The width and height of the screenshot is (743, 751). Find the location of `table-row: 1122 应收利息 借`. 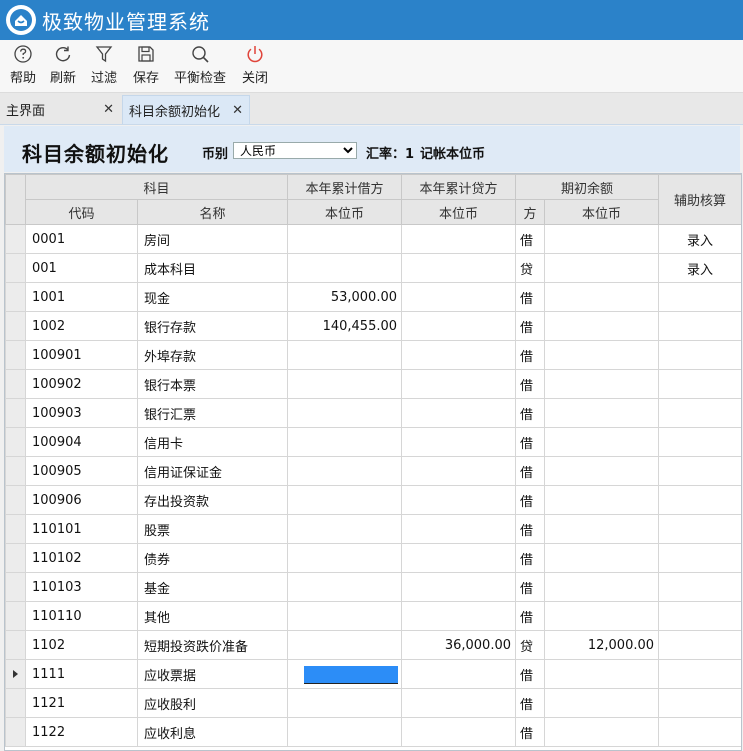

table-row: 1122 应收利息 借 is located at coordinates (373, 732).